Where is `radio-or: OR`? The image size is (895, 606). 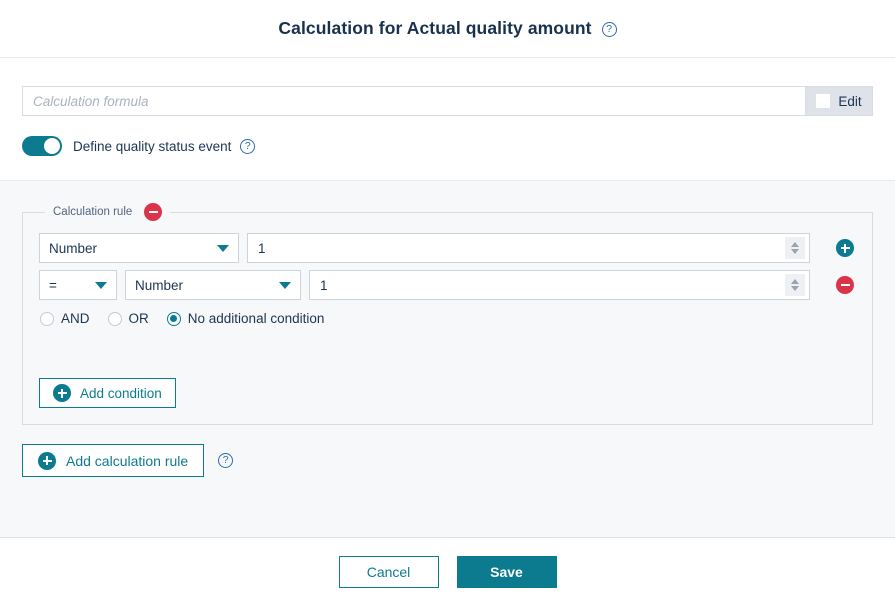
radio-or: OR is located at coordinates (128, 318).